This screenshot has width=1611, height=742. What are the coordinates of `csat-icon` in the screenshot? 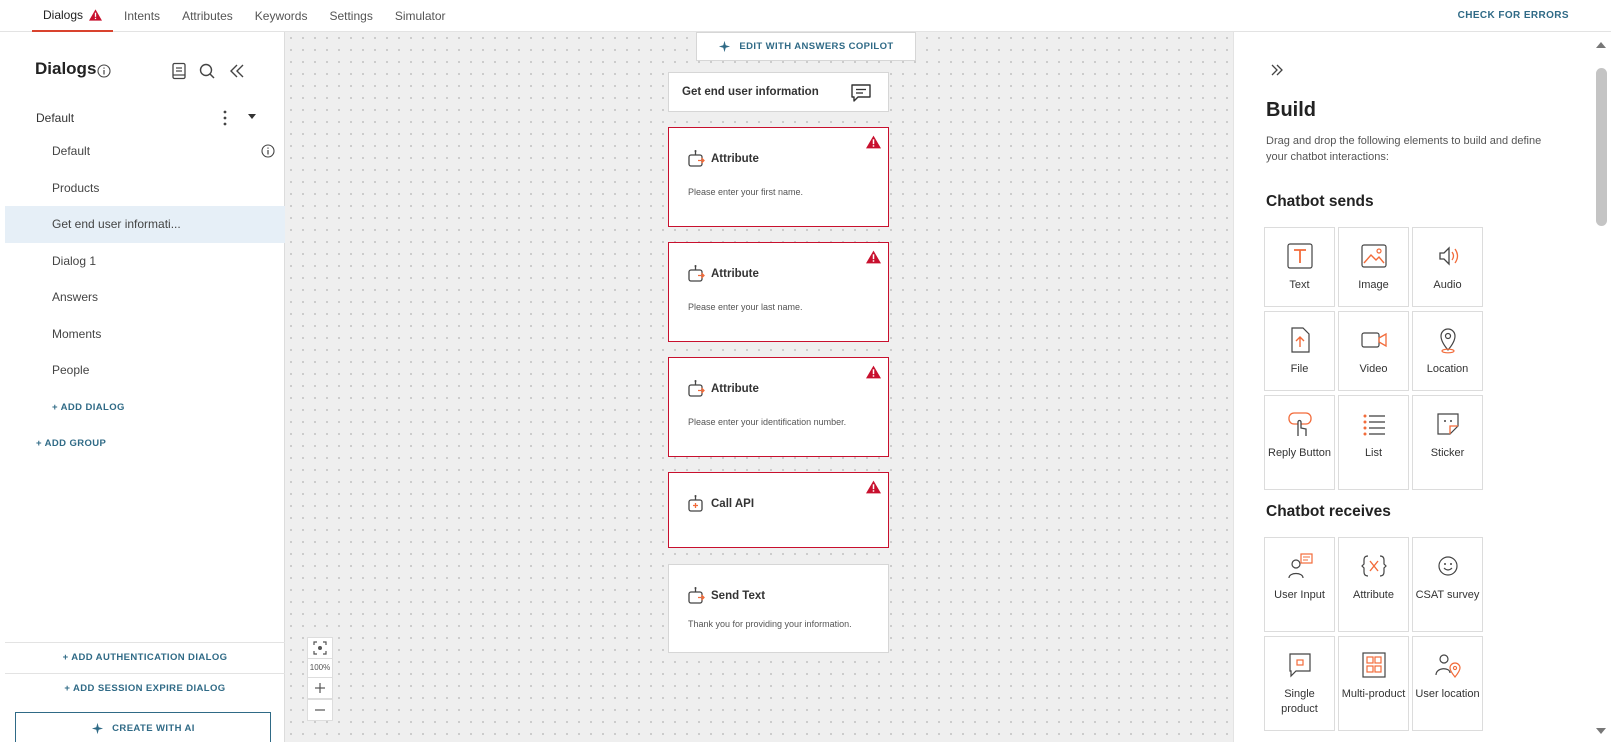 It's located at (1448, 566).